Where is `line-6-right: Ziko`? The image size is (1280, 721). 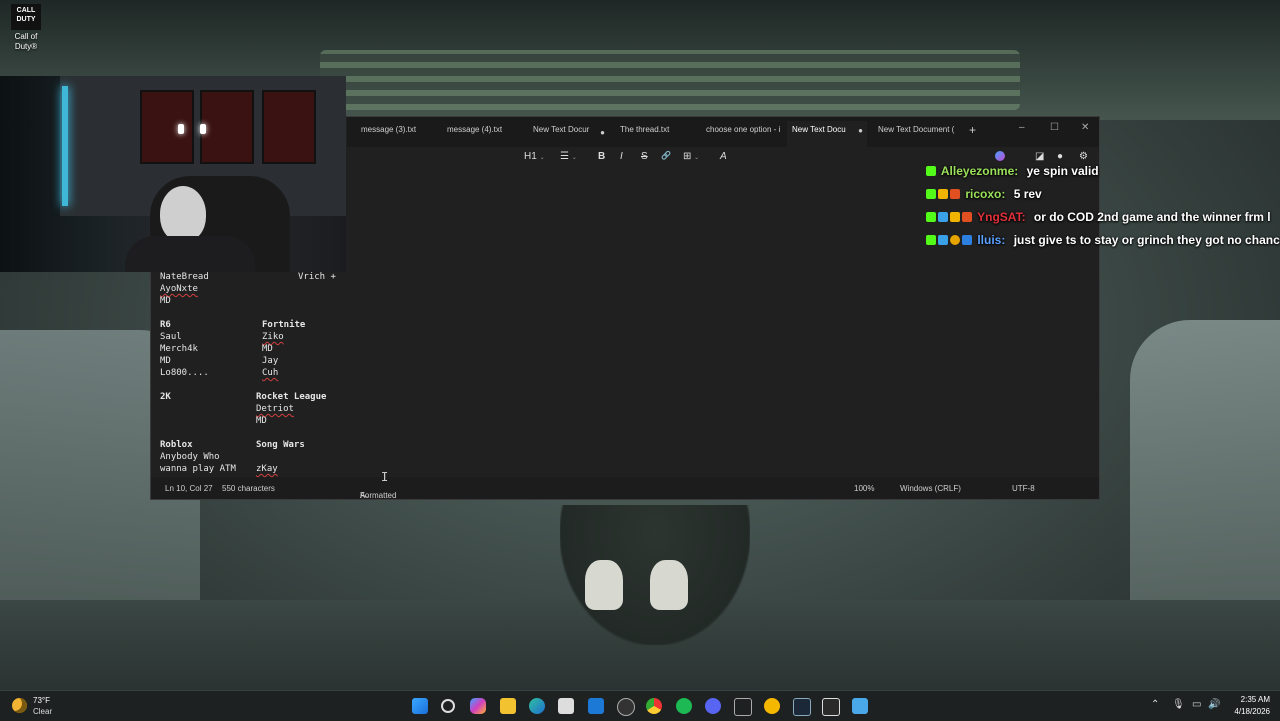 line-6-right: Ziko is located at coordinates (273, 337).